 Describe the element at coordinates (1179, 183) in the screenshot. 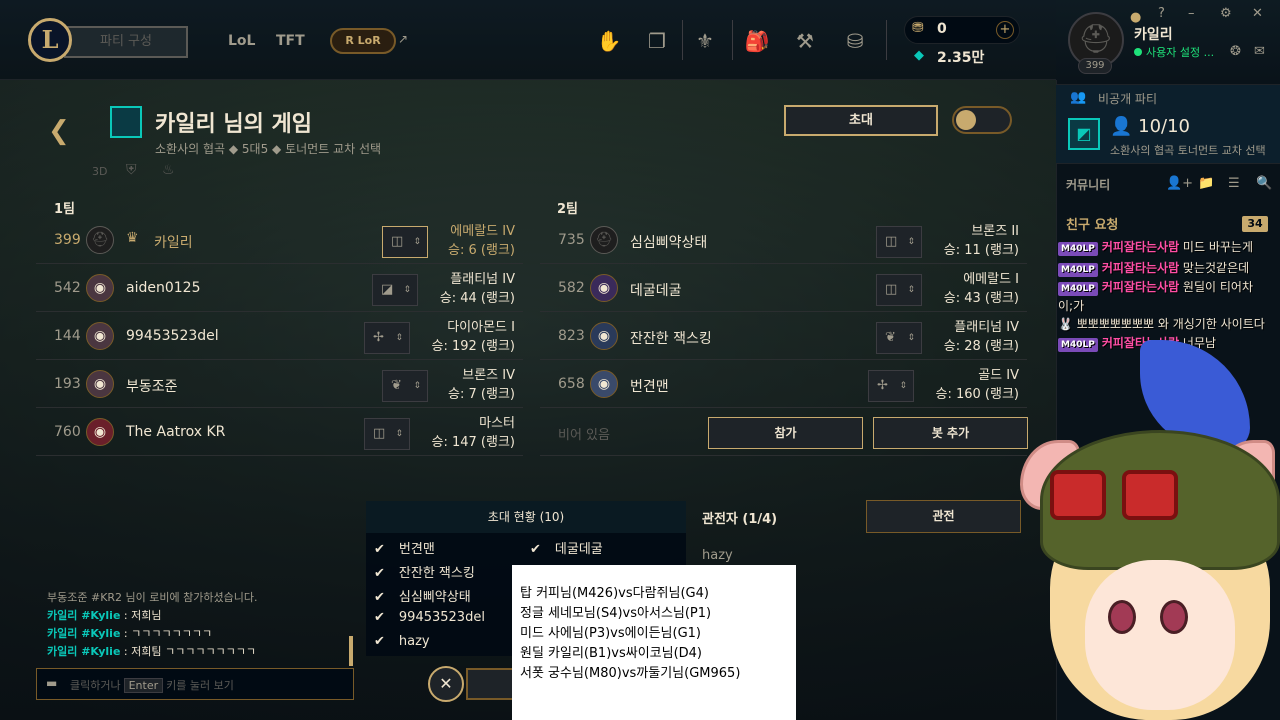

I see `add-friend-icon: 👤+` at that location.